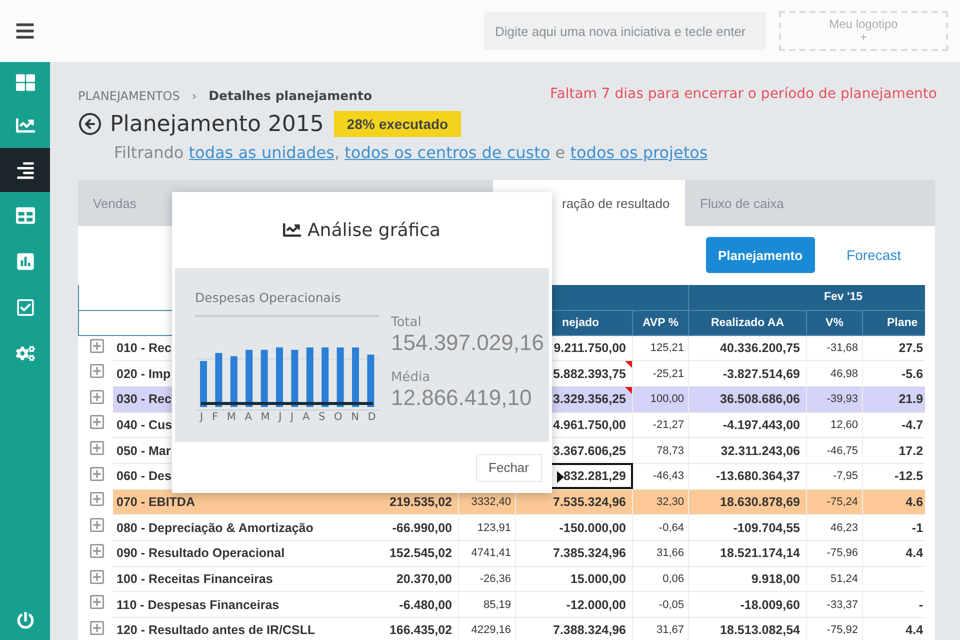 Image resolution: width=960 pixels, height=640 pixels. I want to click on table-cell: -5.6, so click(912, 373).